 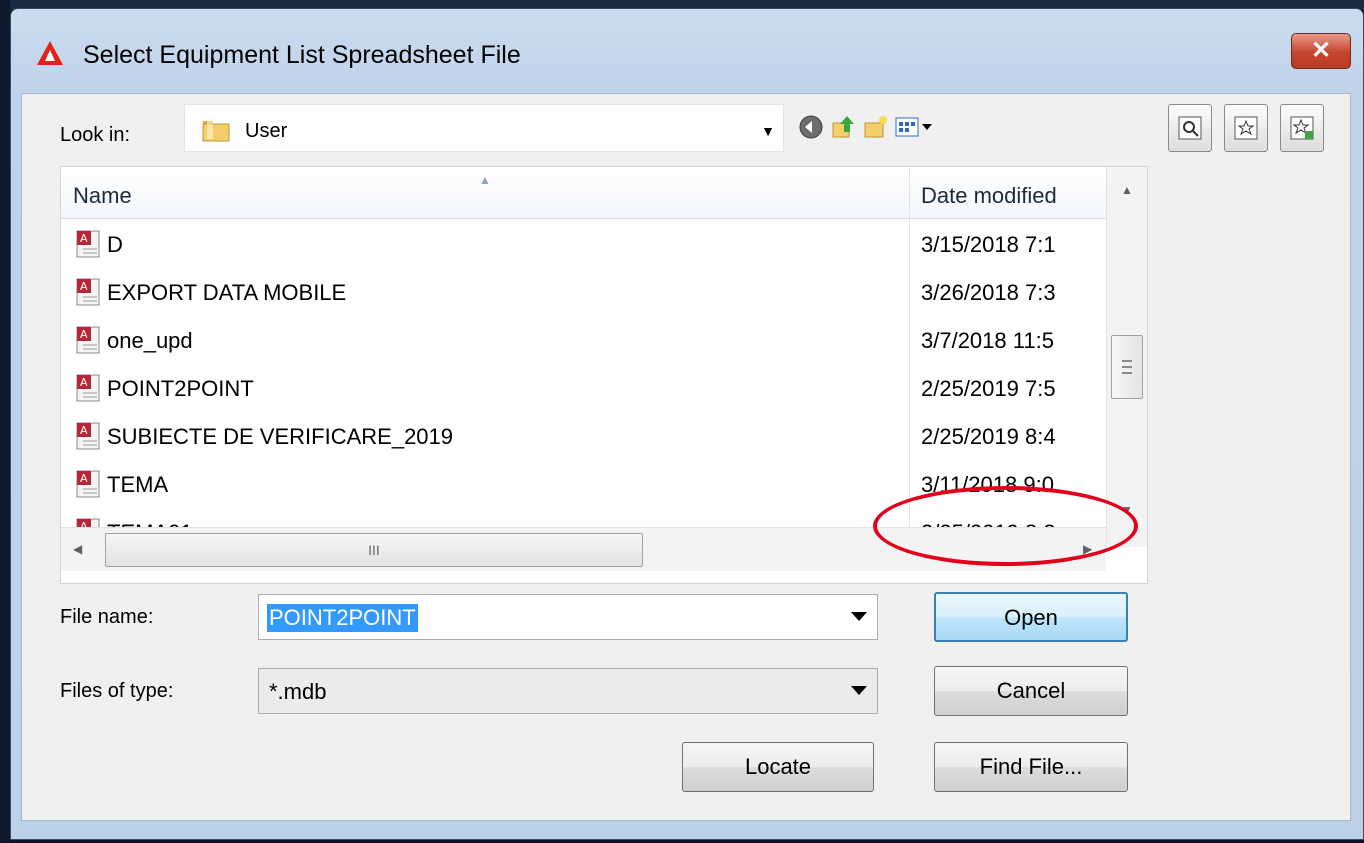 I want to click on autocad-app-icon, so click(x=50, y=53).